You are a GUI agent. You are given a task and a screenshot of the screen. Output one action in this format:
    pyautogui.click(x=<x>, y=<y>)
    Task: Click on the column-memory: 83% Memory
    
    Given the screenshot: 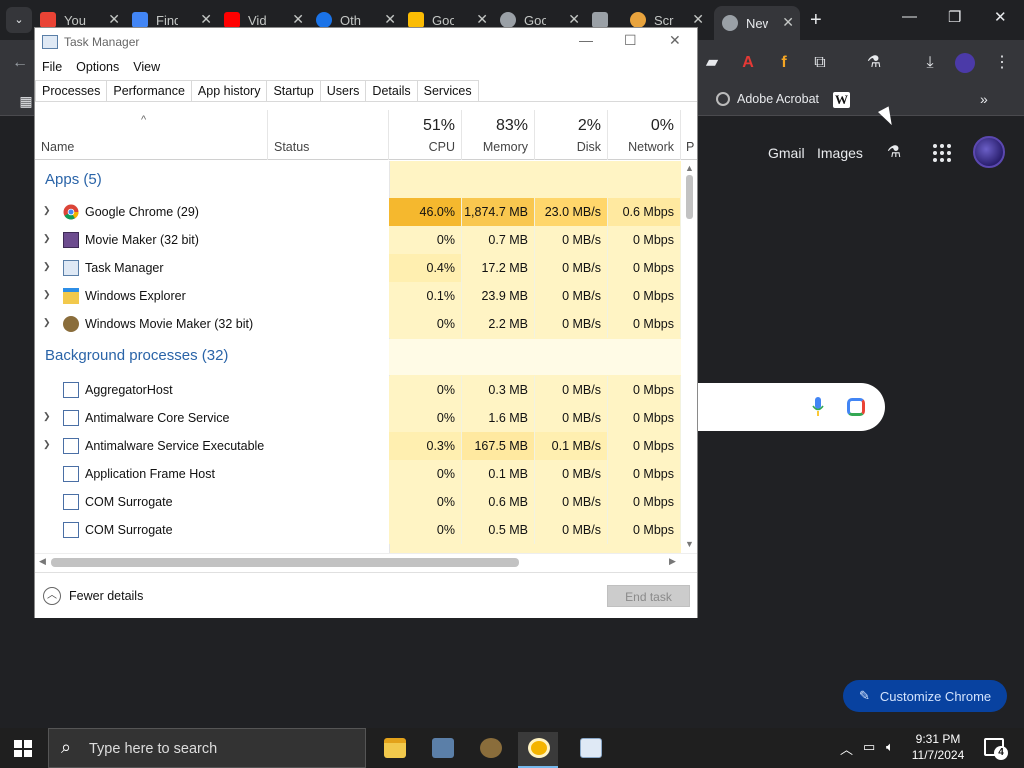 What is the action you would take?
    pyautogui.click(x=498, y=135)
    